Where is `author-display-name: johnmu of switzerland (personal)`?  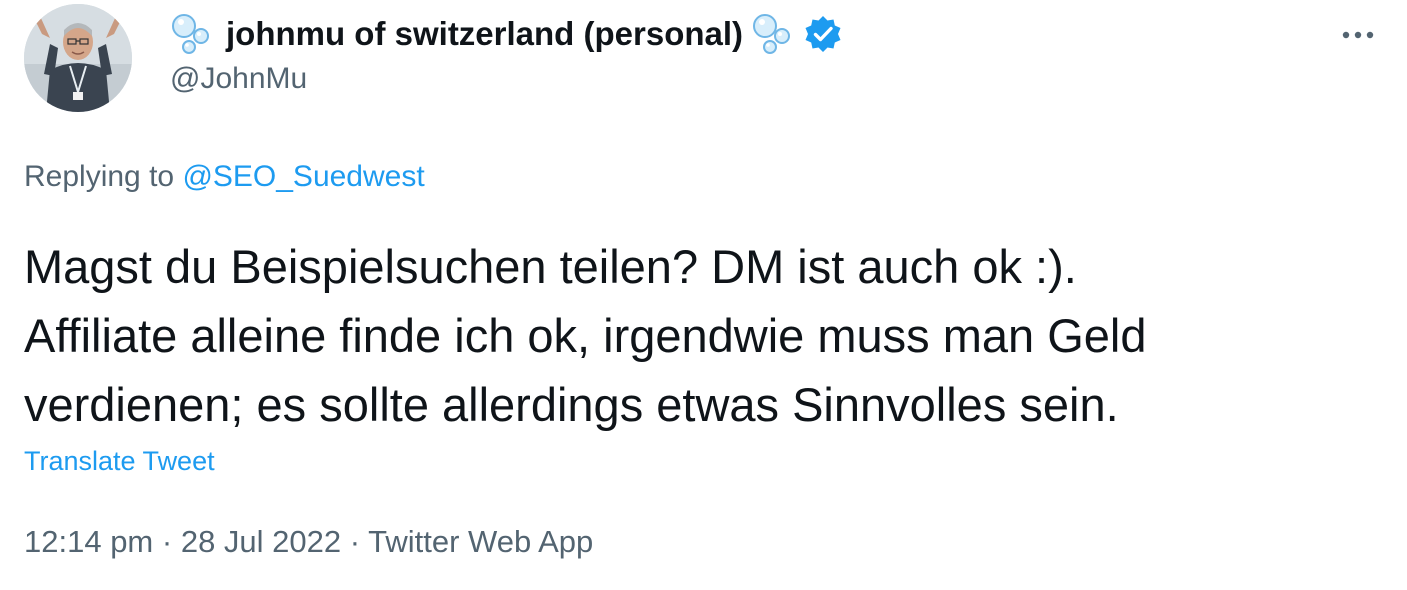
author-display-name: johnmu of switzerland (personal) is located at coordinates (484, 34).